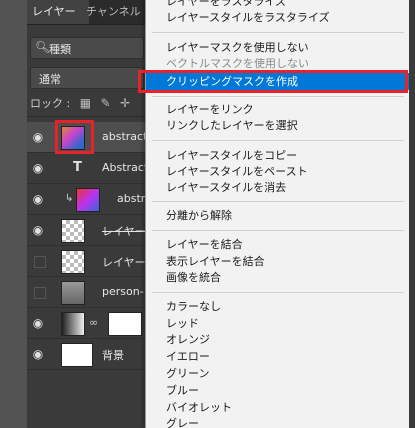  I want to click on layer-row: ◉ ↳ abstr, so click(87, 199).